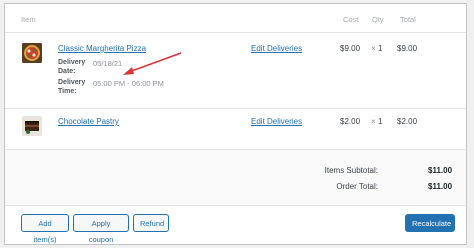 The width and height of the screenshot is (474, 248). What do you see at coordinates (407, 121) in the screenshot?
I see `row-total: $2.00` at bounding box center [407, 121].